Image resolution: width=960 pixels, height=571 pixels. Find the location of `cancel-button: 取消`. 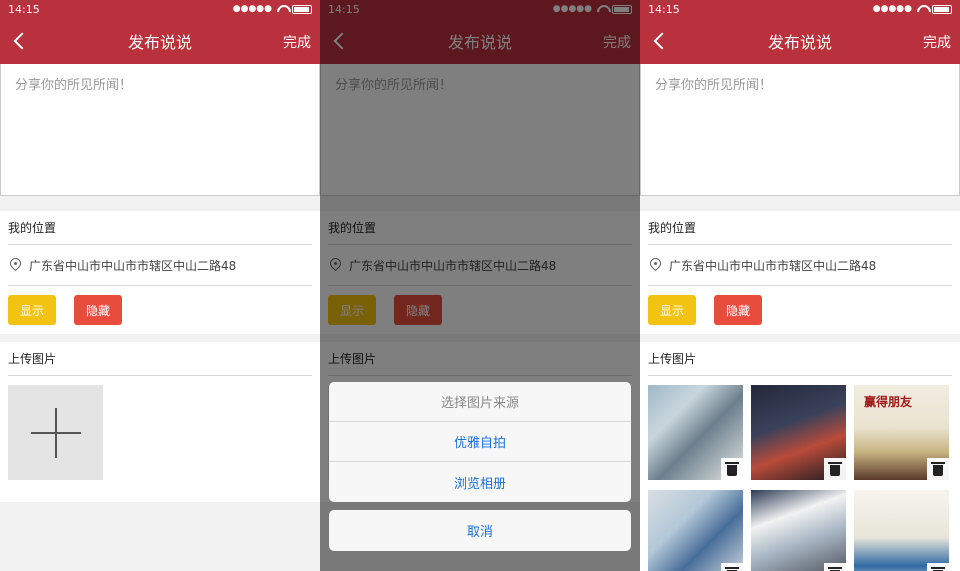

cancel-button: 取消 is located at coordinates (480, 530).